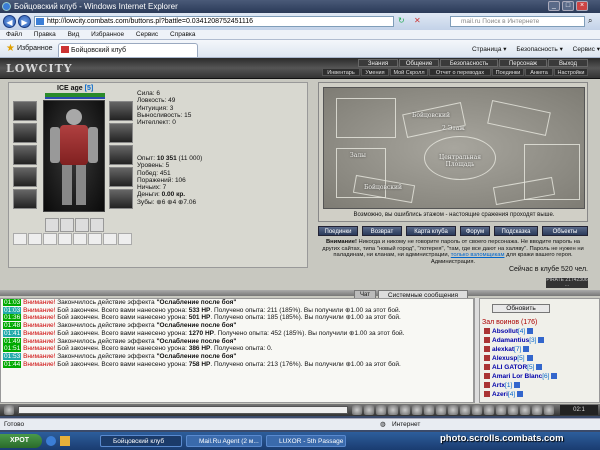 This screenshot has width=600, height=450. Describe the element at coordinates (121, 155) in the screenshot. I see `shield-slot` at that location.